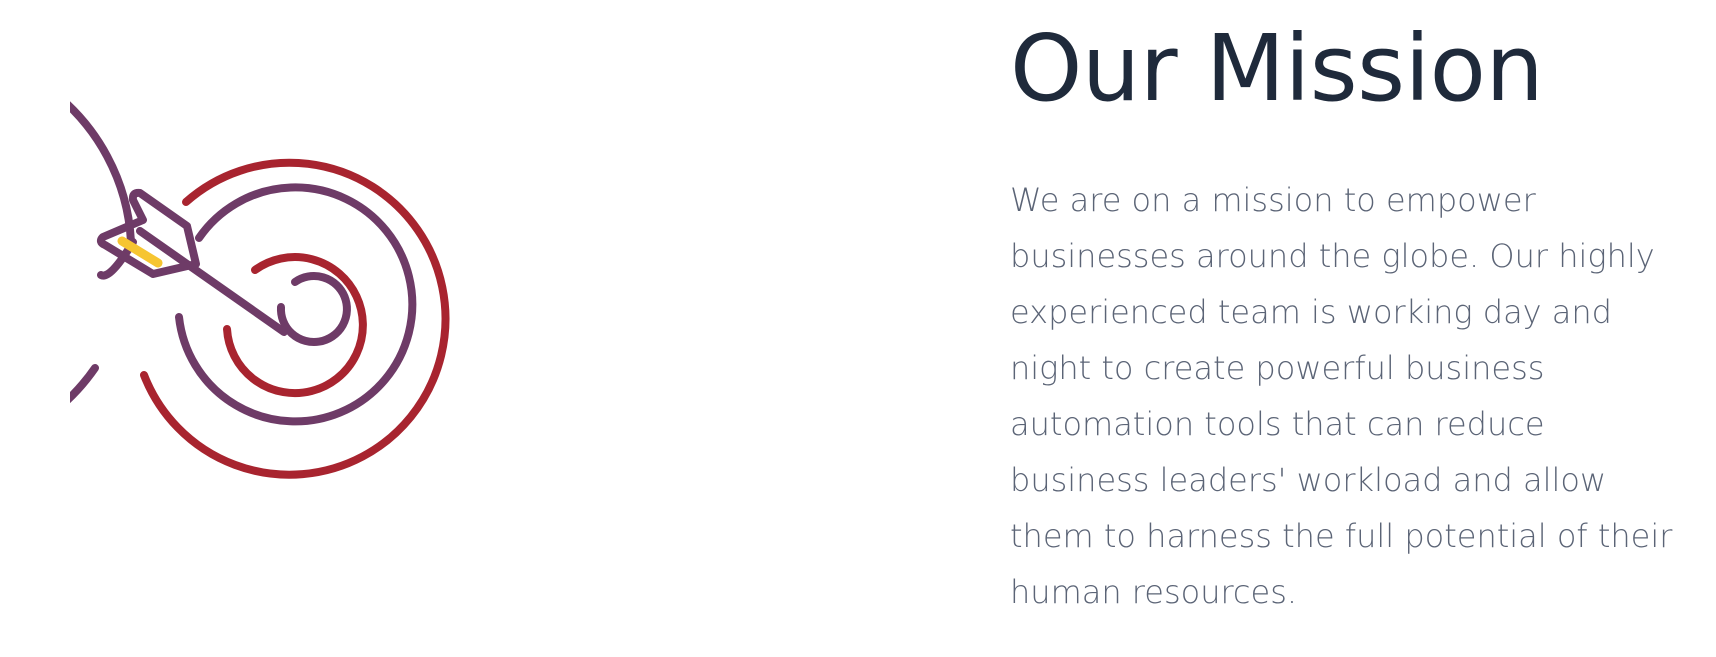  What do you see at coordinates (212, 281) in the screenshot?
I see `arrow-shaft` at bounding box center [212, 281].